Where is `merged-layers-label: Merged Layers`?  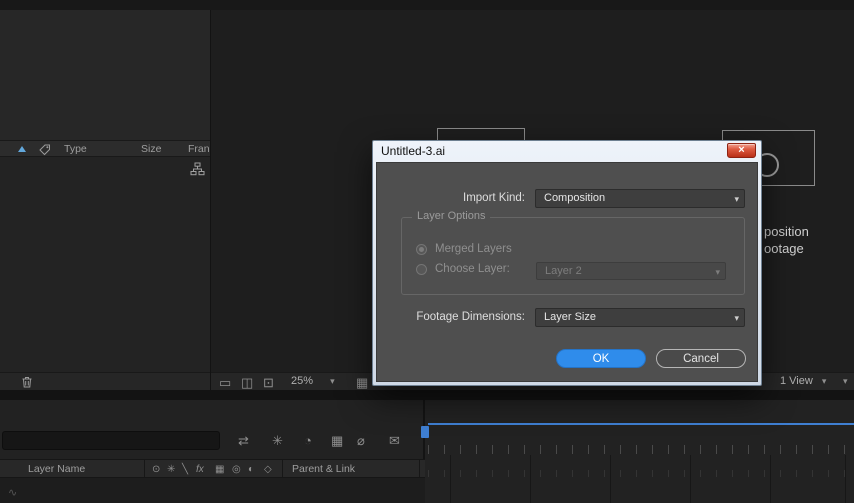 merged-layers-label: Merged Layers is located at coordinates (473, 249).